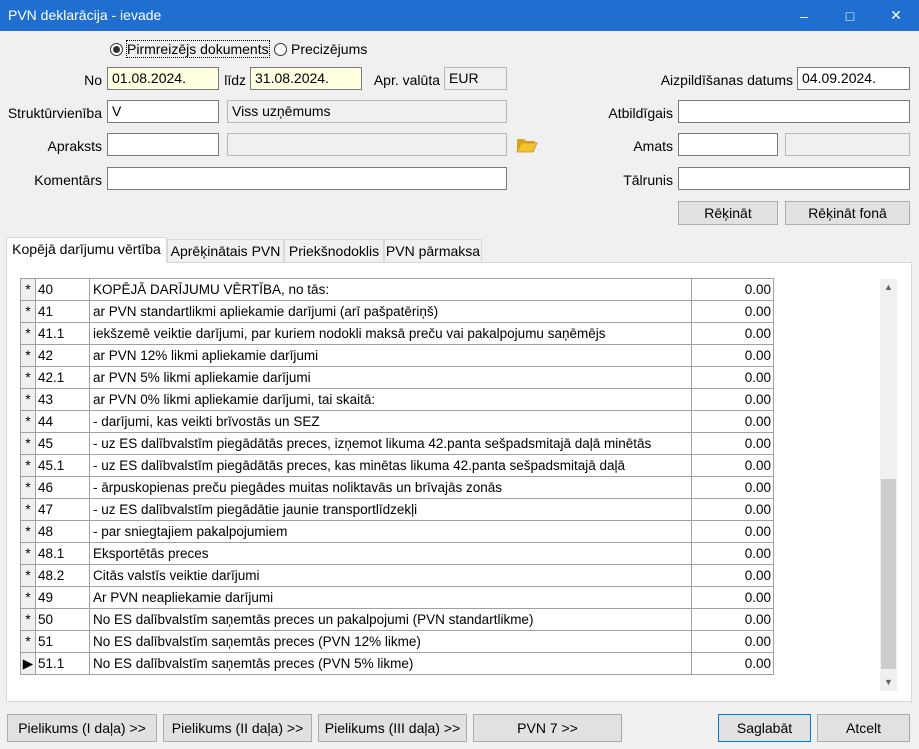 The width and height of the screenshot is (919, 749). Describe the element at coordinates (391, 531) in the screenshot. I see `row-description: - par sniegtajiem pakalpojumiem` at that location.